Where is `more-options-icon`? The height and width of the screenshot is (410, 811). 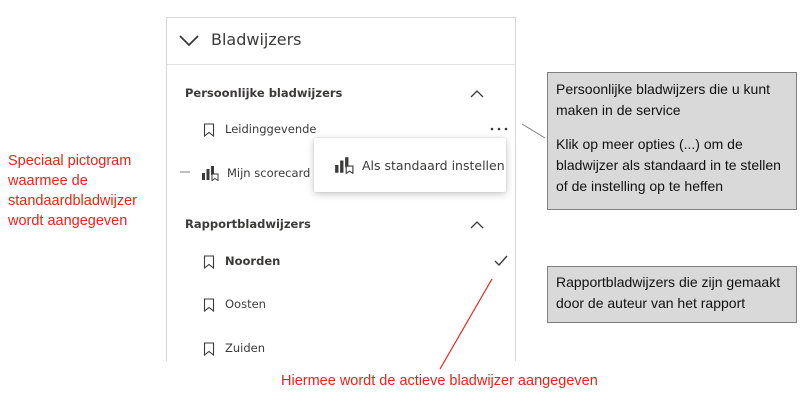 more-options-icon is located at coordinates (499, 129).